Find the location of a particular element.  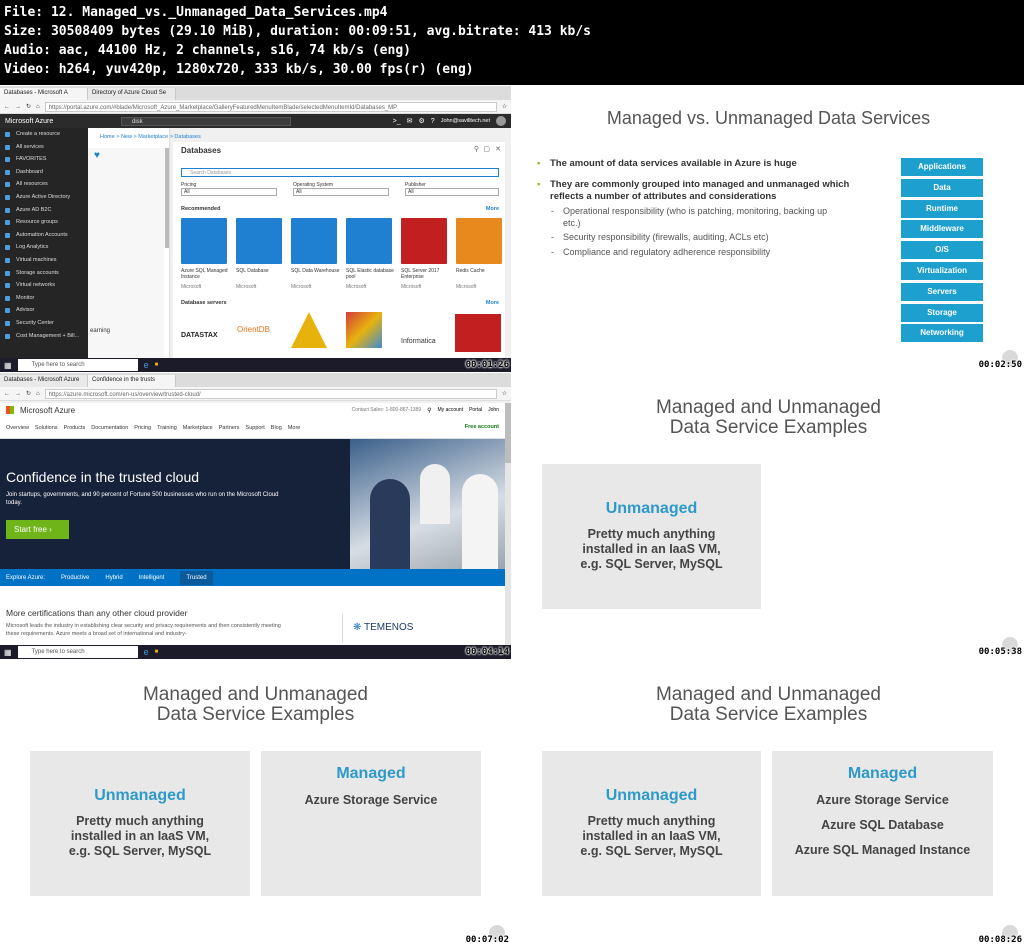

gear-icon: ⚙ is located at coordinates (422, 121).